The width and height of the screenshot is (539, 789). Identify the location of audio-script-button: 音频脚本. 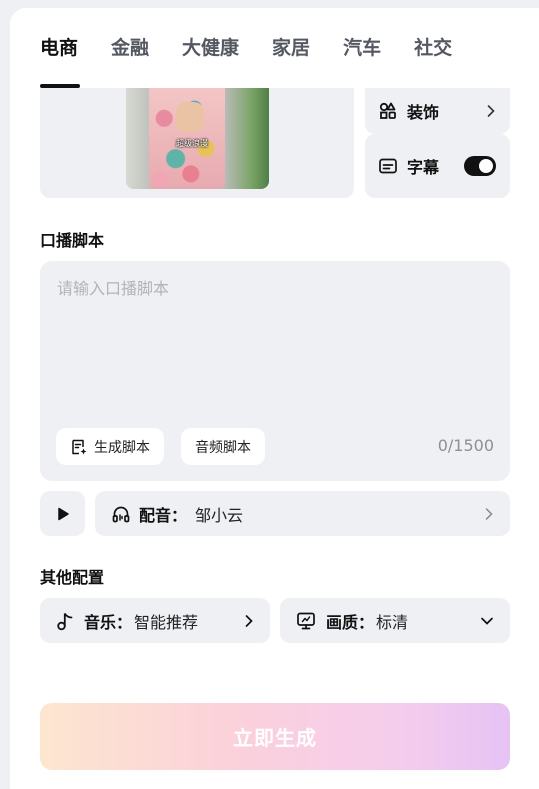
(223, 446).